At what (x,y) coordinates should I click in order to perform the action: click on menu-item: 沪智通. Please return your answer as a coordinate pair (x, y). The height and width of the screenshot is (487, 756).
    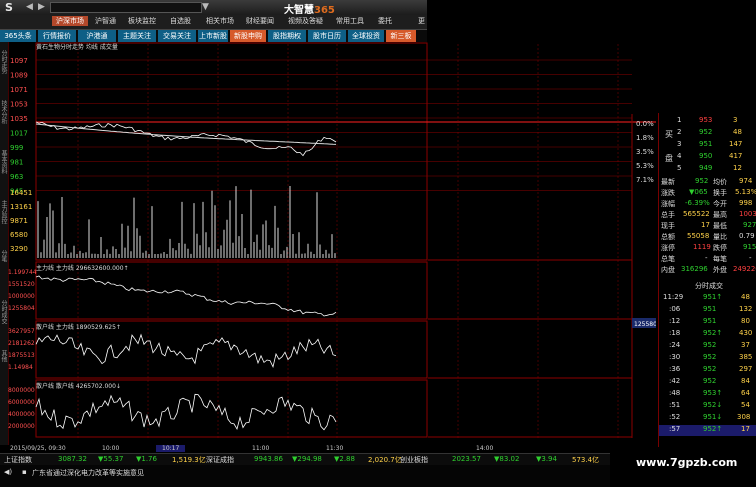
    Looking at the image, I should click on (105, 21).